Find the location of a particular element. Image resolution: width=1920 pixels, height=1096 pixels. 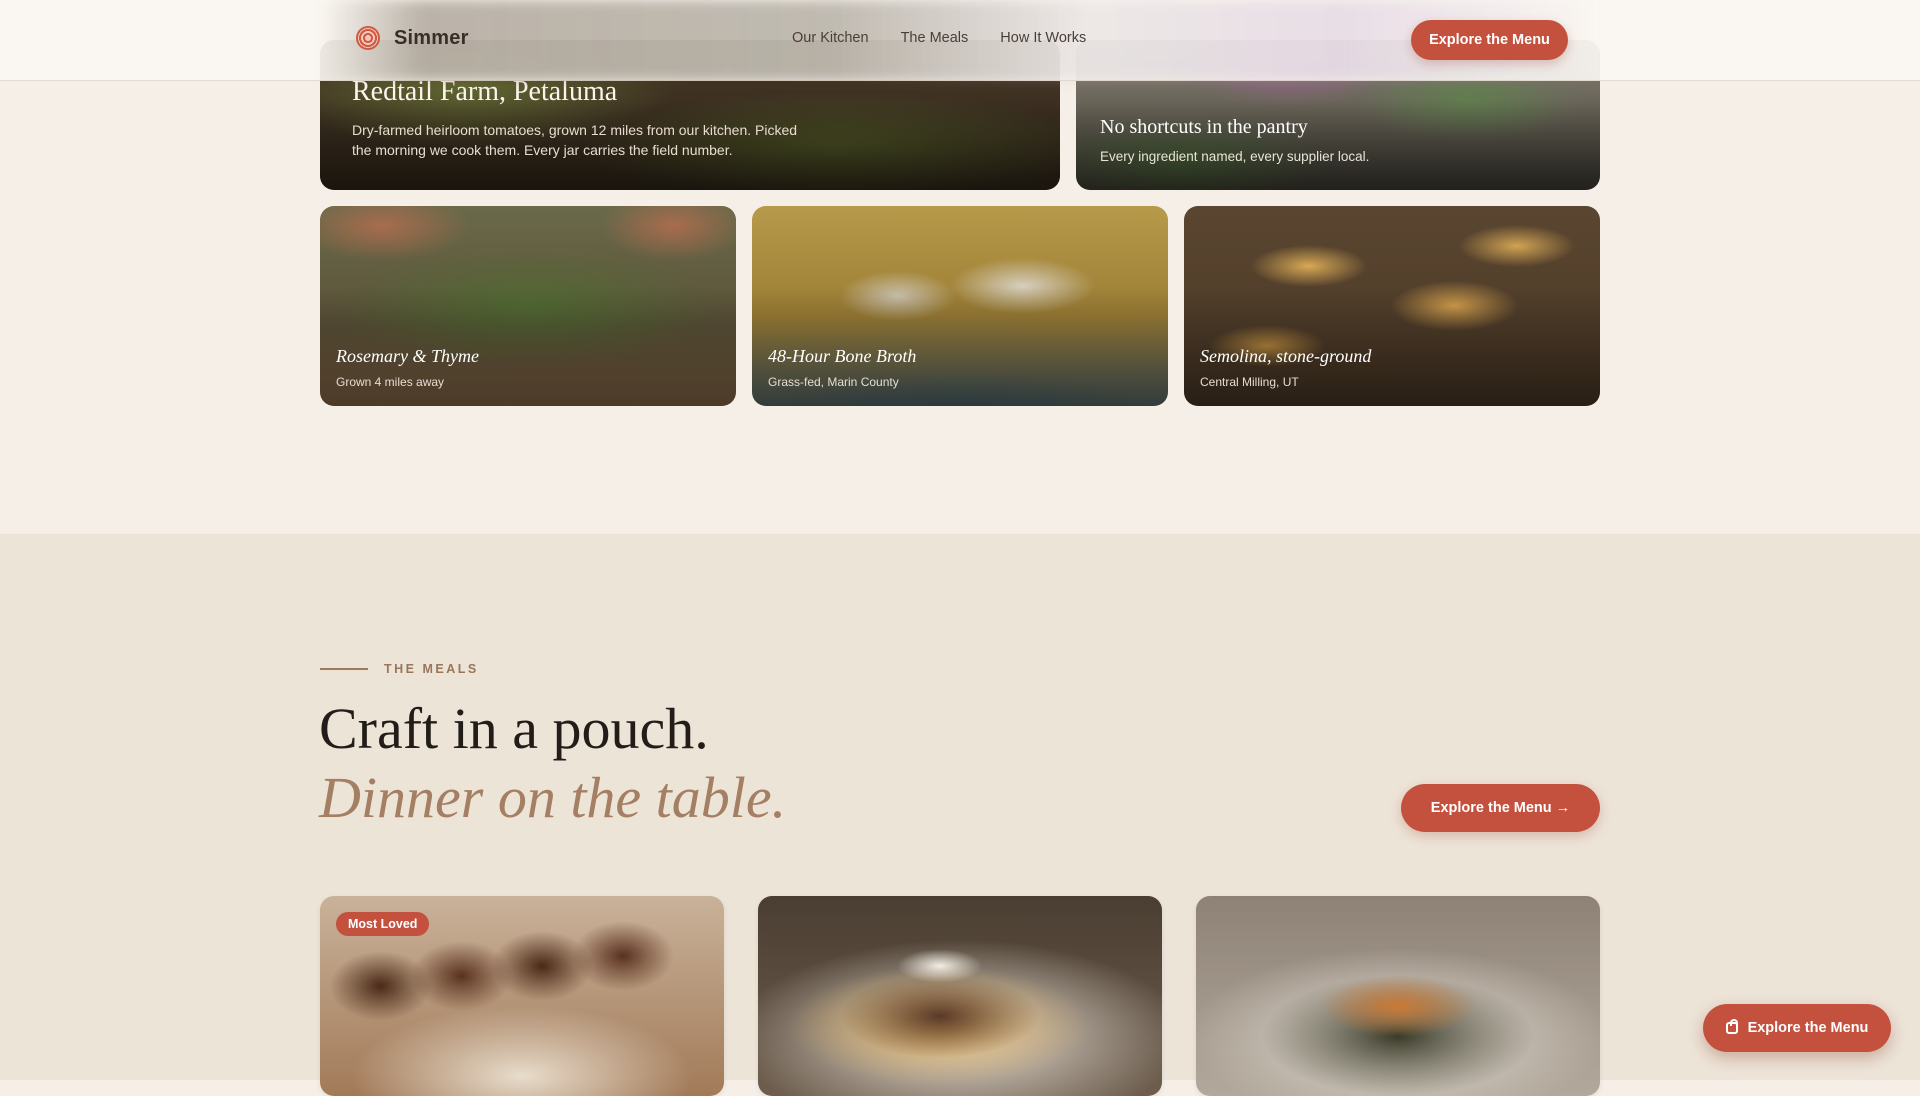

meals-headline: Craft in a pouch. is located at coordinates (514, 728).